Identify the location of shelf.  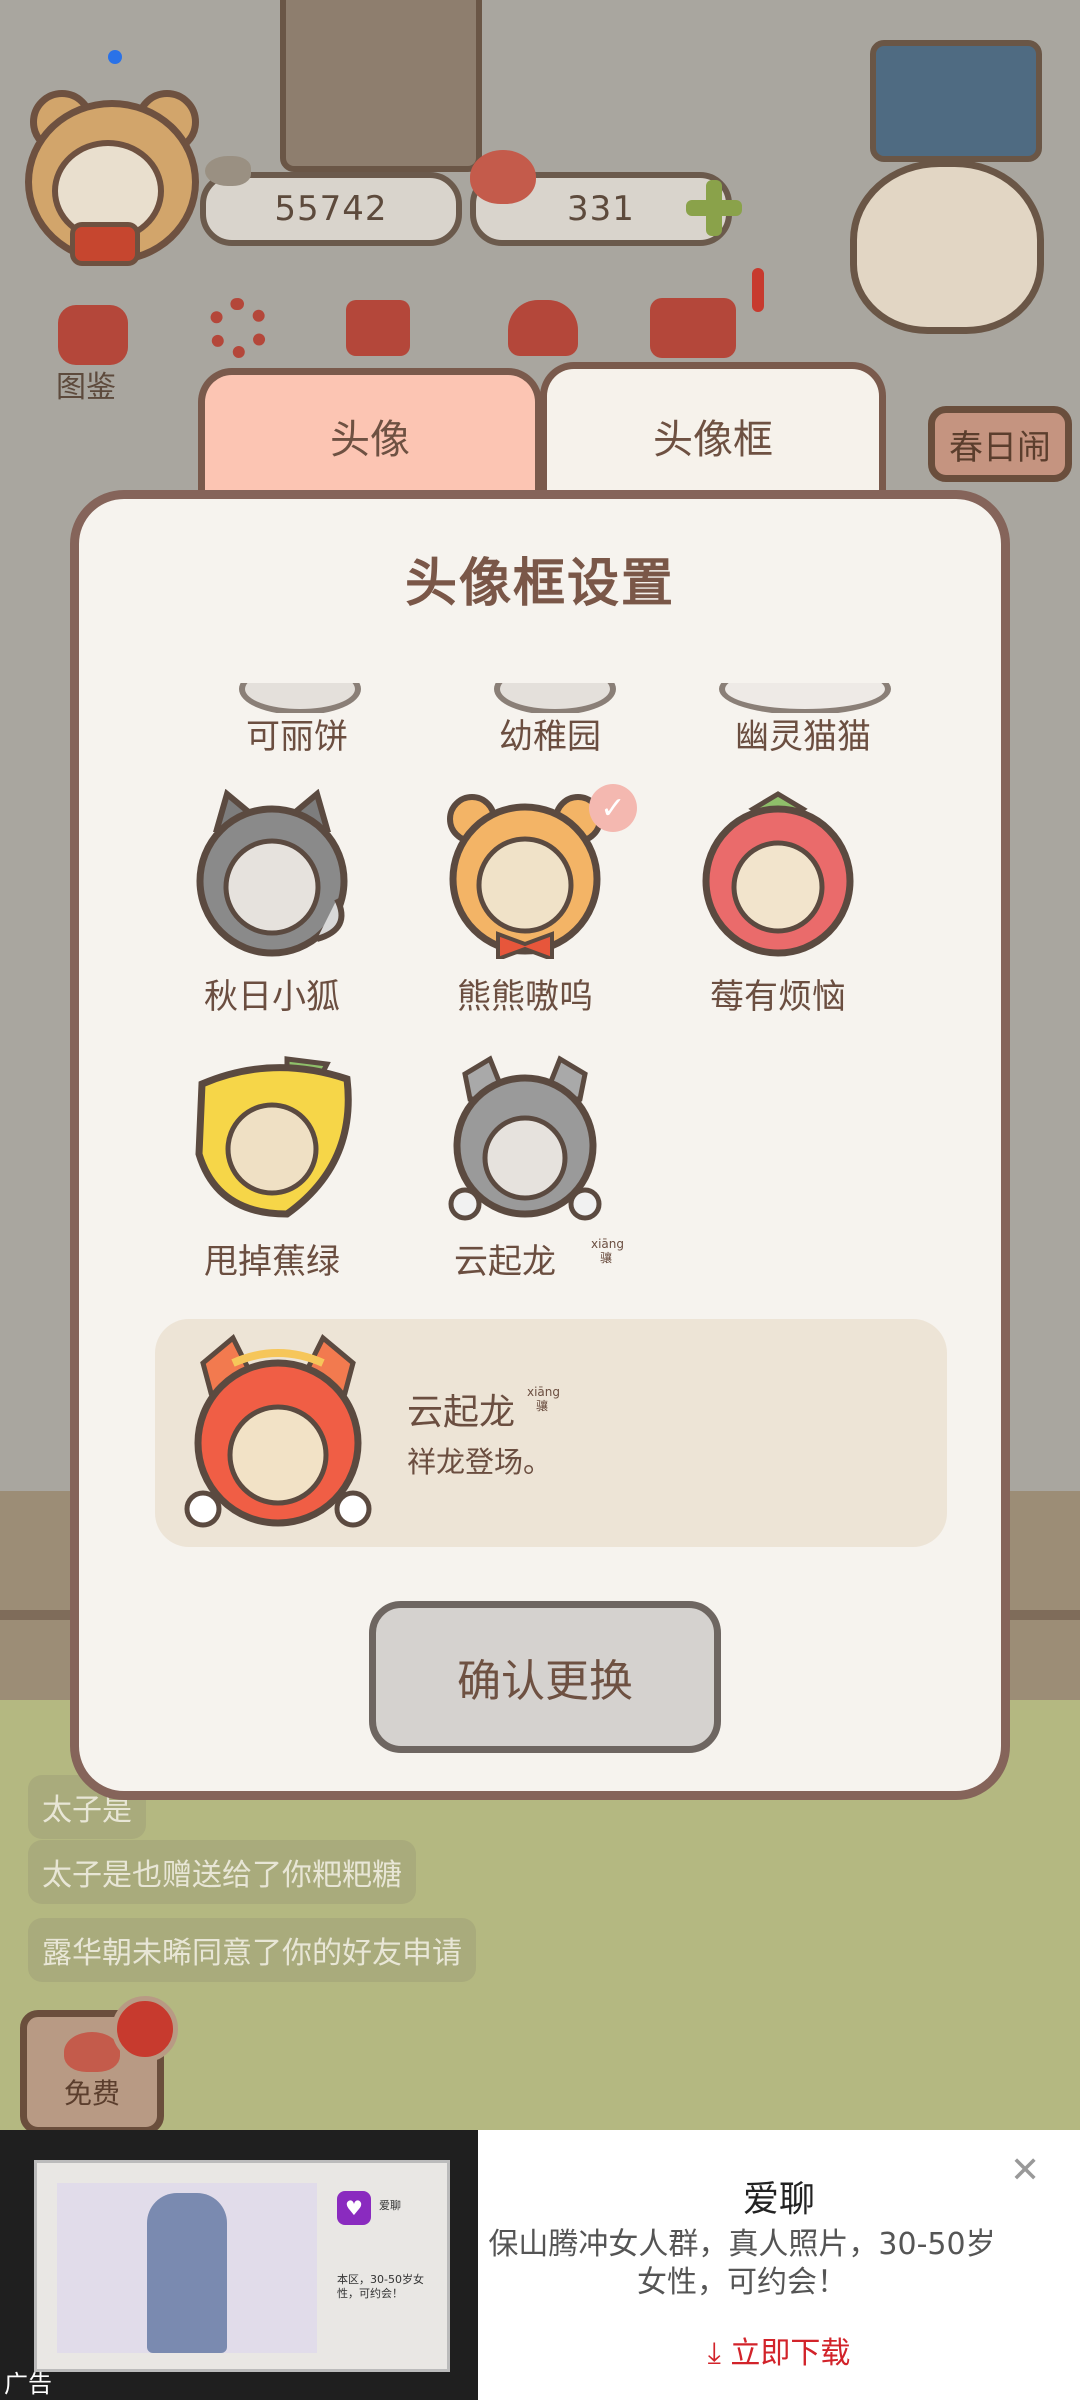
(381, 86).